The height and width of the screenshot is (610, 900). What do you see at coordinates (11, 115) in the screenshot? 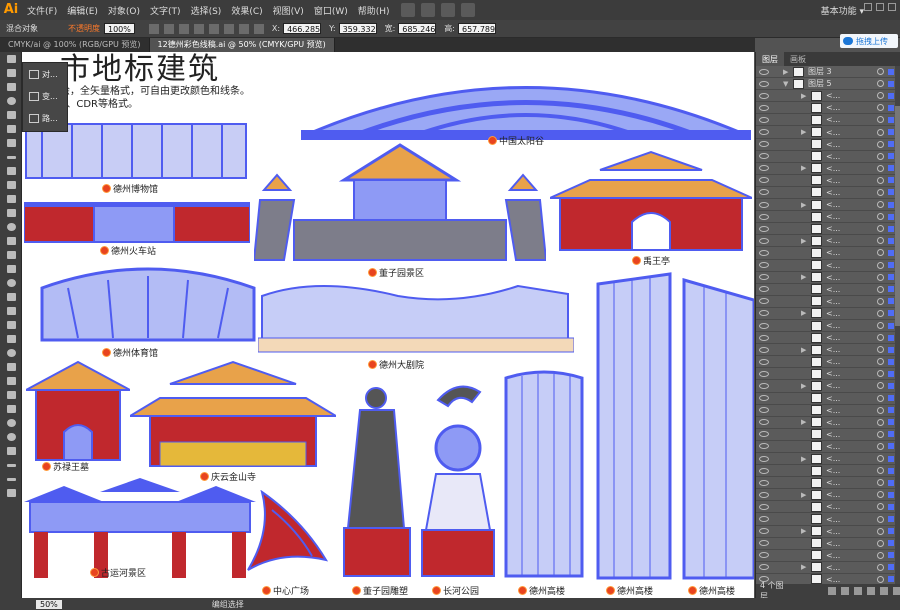
I see `pen-tool` at bounding box center [11, 115].